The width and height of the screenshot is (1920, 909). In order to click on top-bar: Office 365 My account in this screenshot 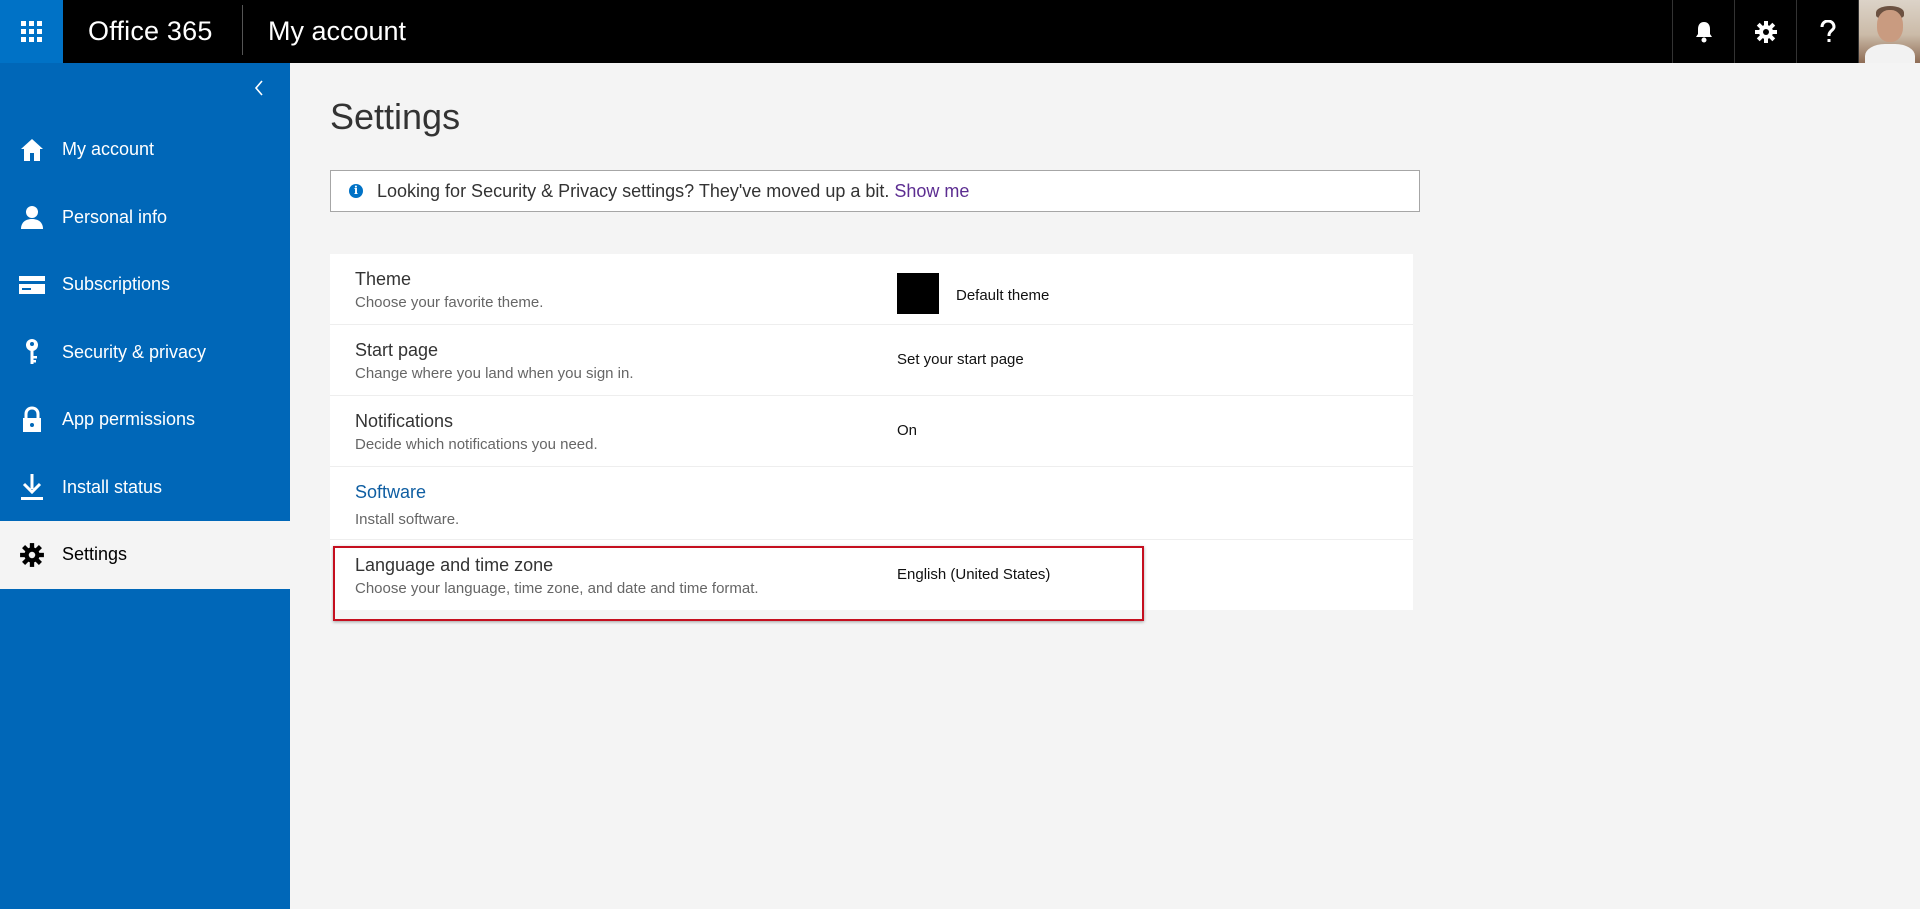, I will do `click(960, 31)`.